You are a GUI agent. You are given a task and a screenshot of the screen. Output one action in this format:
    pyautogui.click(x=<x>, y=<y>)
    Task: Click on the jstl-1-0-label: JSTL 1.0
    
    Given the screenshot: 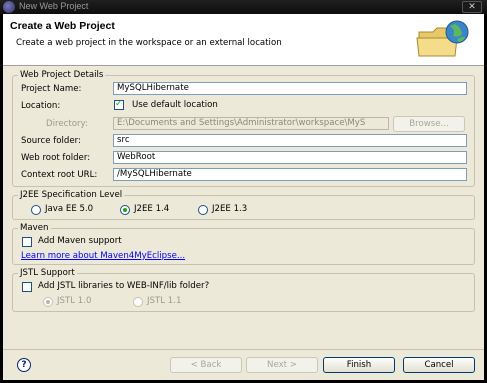 What is the action you would take?
    pyautogui.click(x=74, y=301)
    